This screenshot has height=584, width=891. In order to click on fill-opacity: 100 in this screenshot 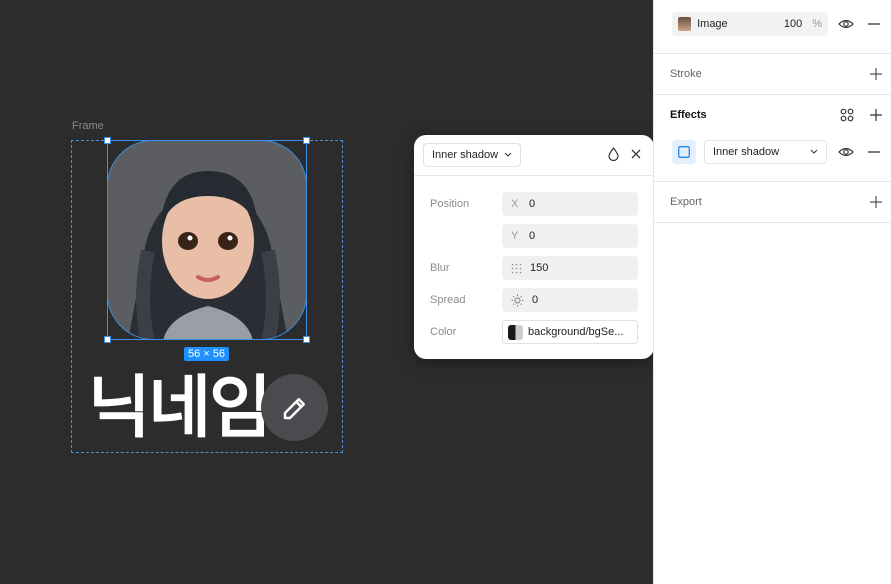, I will do `click(790, 24)`.